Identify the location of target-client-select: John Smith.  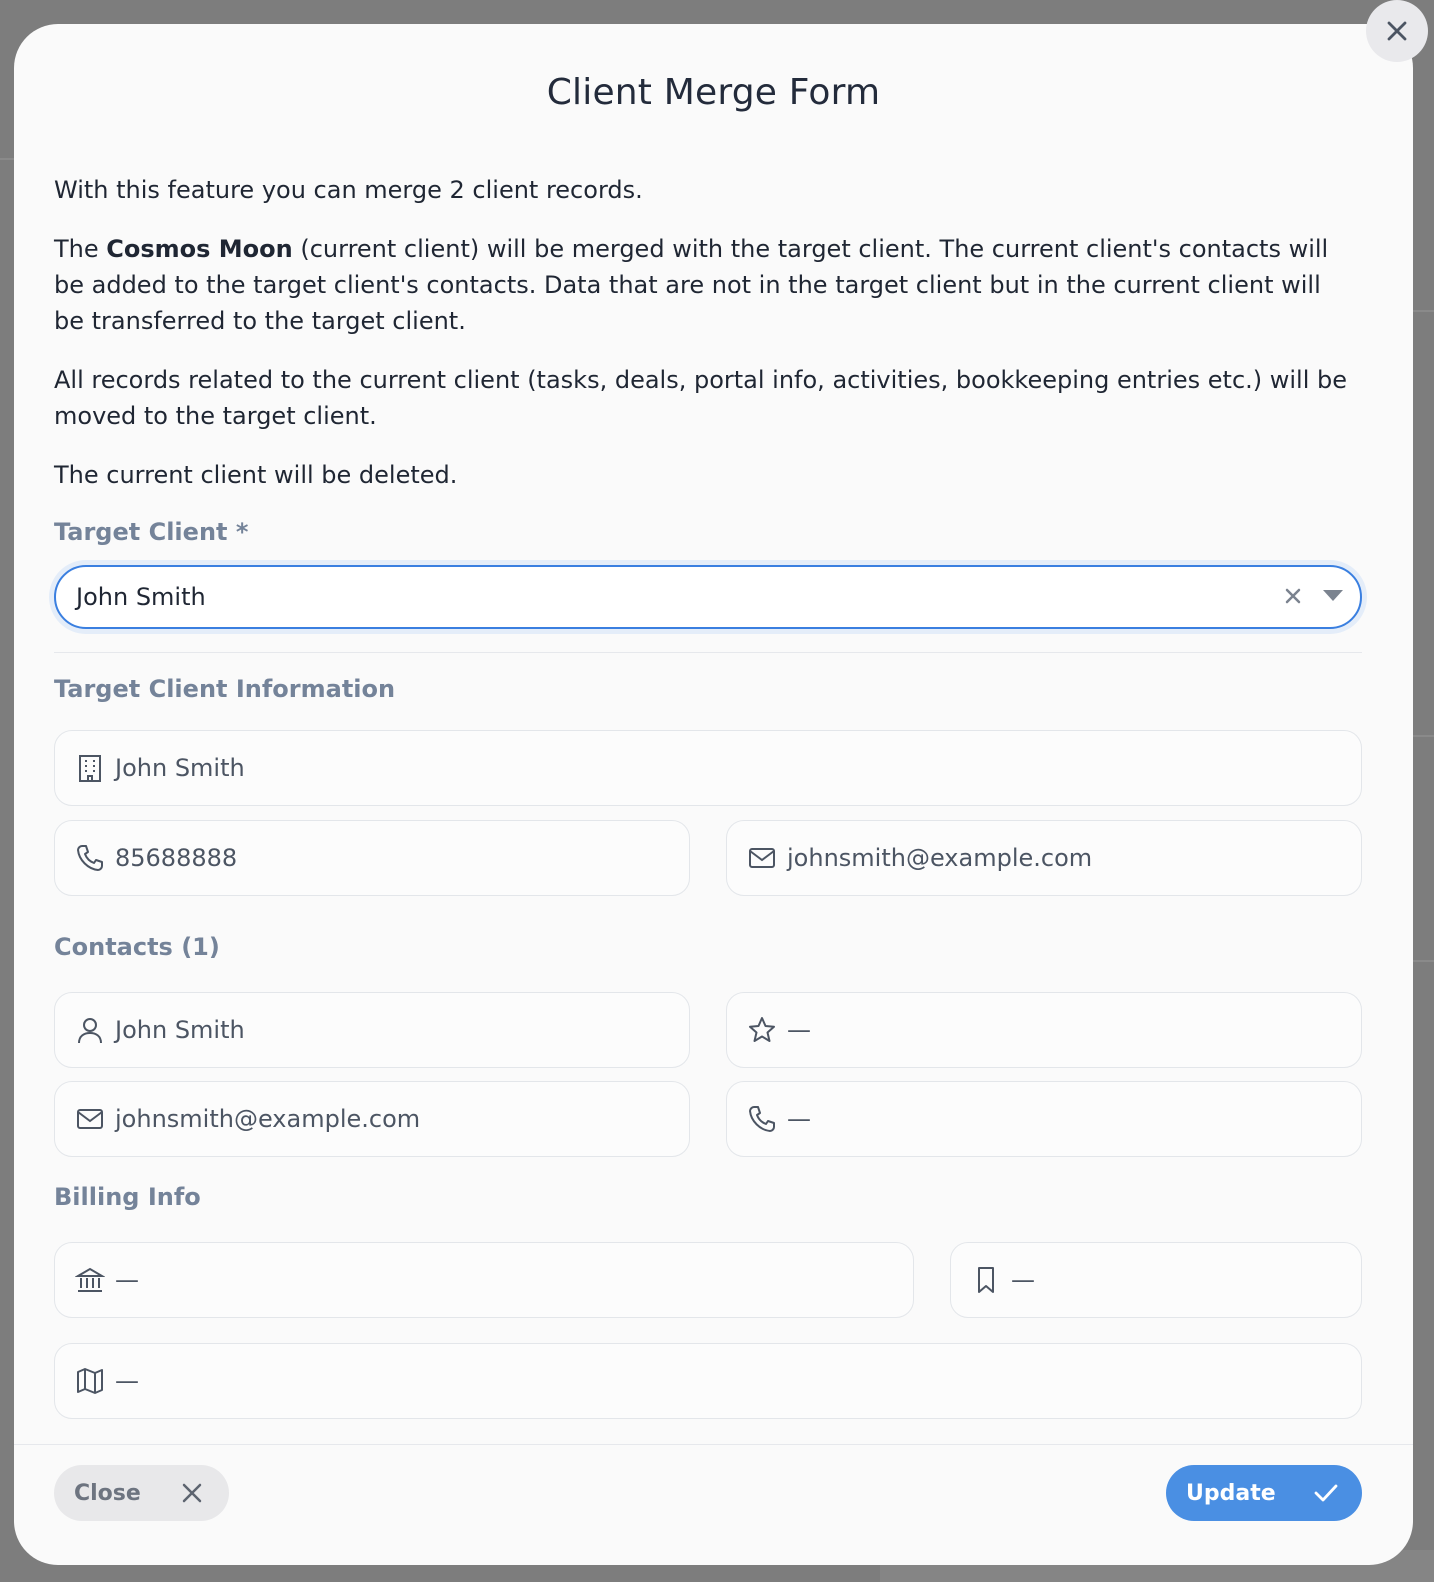
(708, 597).